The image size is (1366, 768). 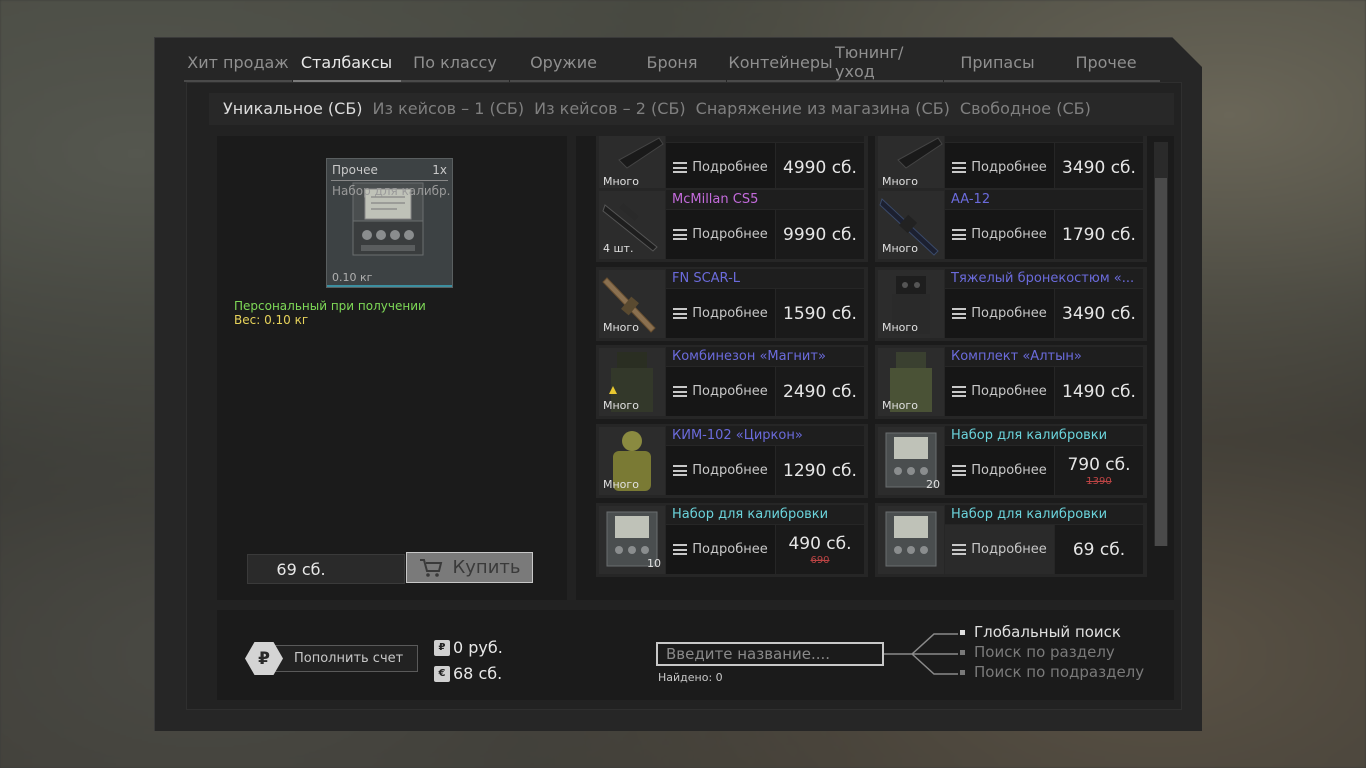 I want to click on search-input, so click(x=770, y=654).